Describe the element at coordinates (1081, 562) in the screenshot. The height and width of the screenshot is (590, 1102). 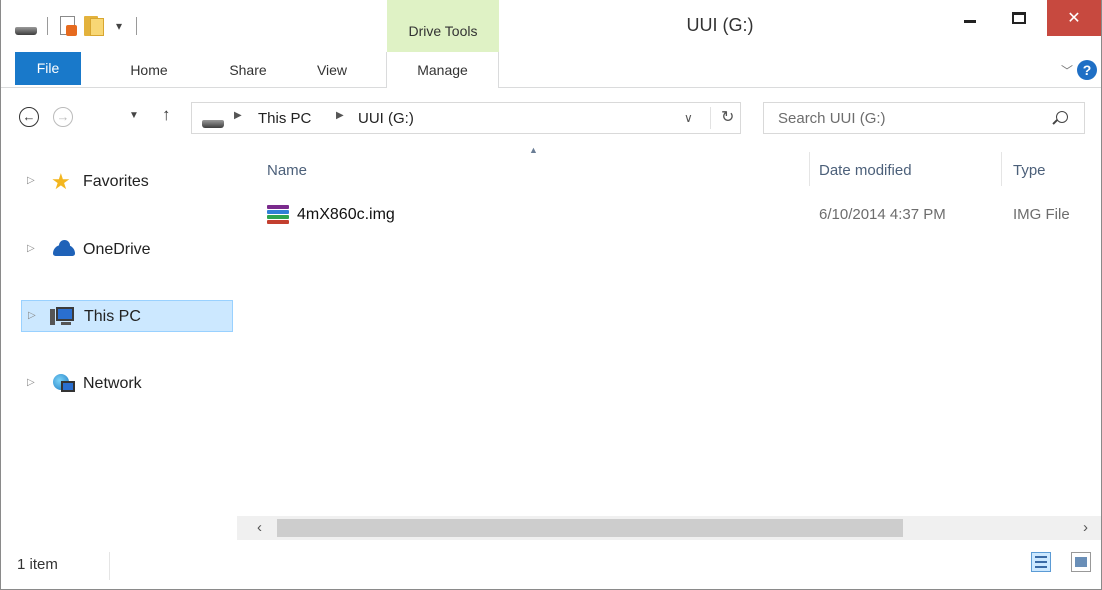
I see `large-icons-view-icon` at that location.